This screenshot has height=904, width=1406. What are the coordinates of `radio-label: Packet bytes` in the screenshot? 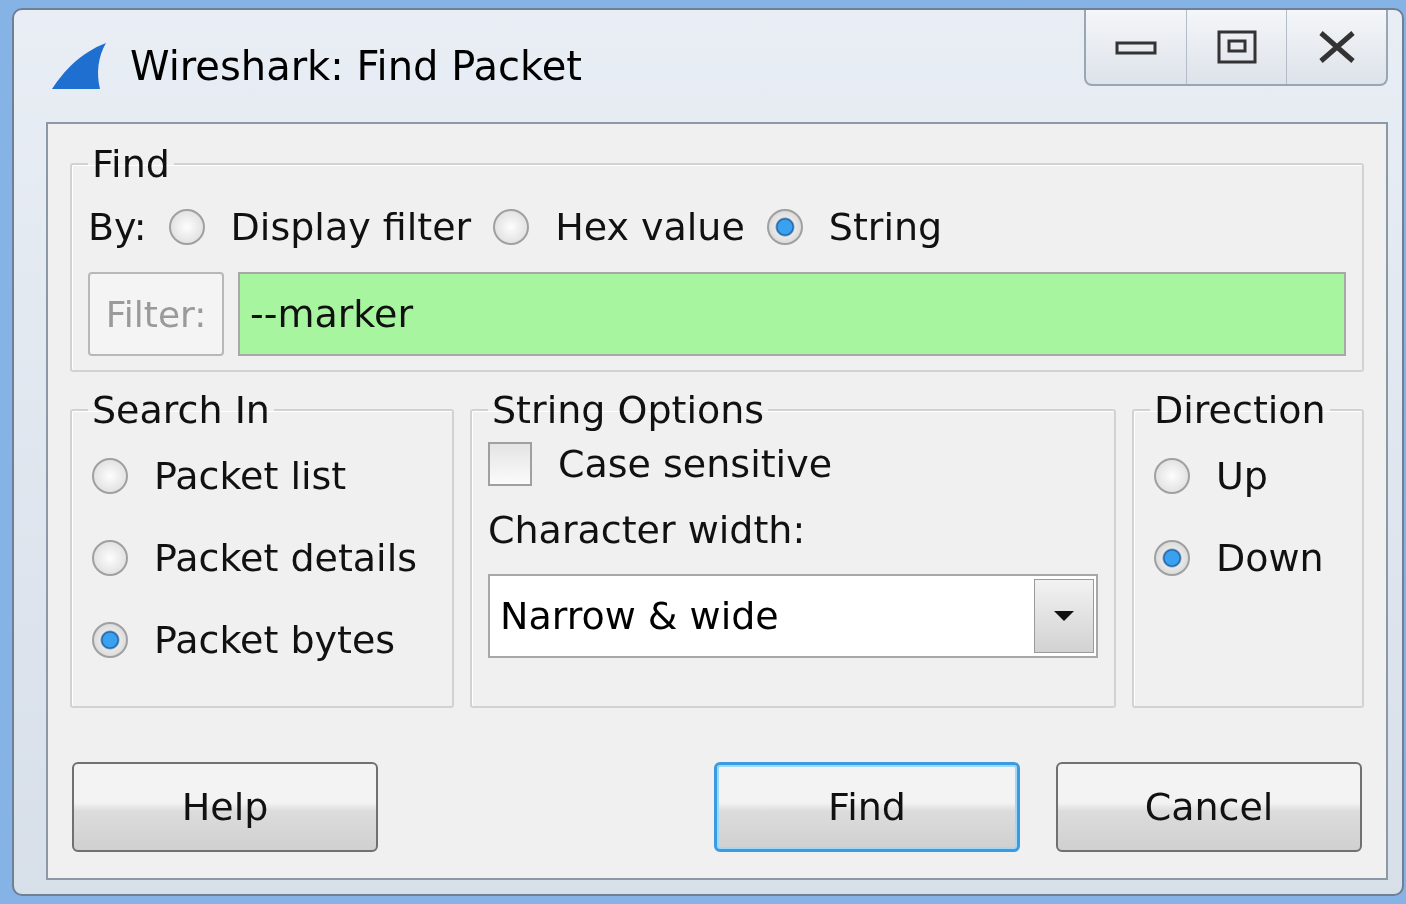 It's located at (275, 640).